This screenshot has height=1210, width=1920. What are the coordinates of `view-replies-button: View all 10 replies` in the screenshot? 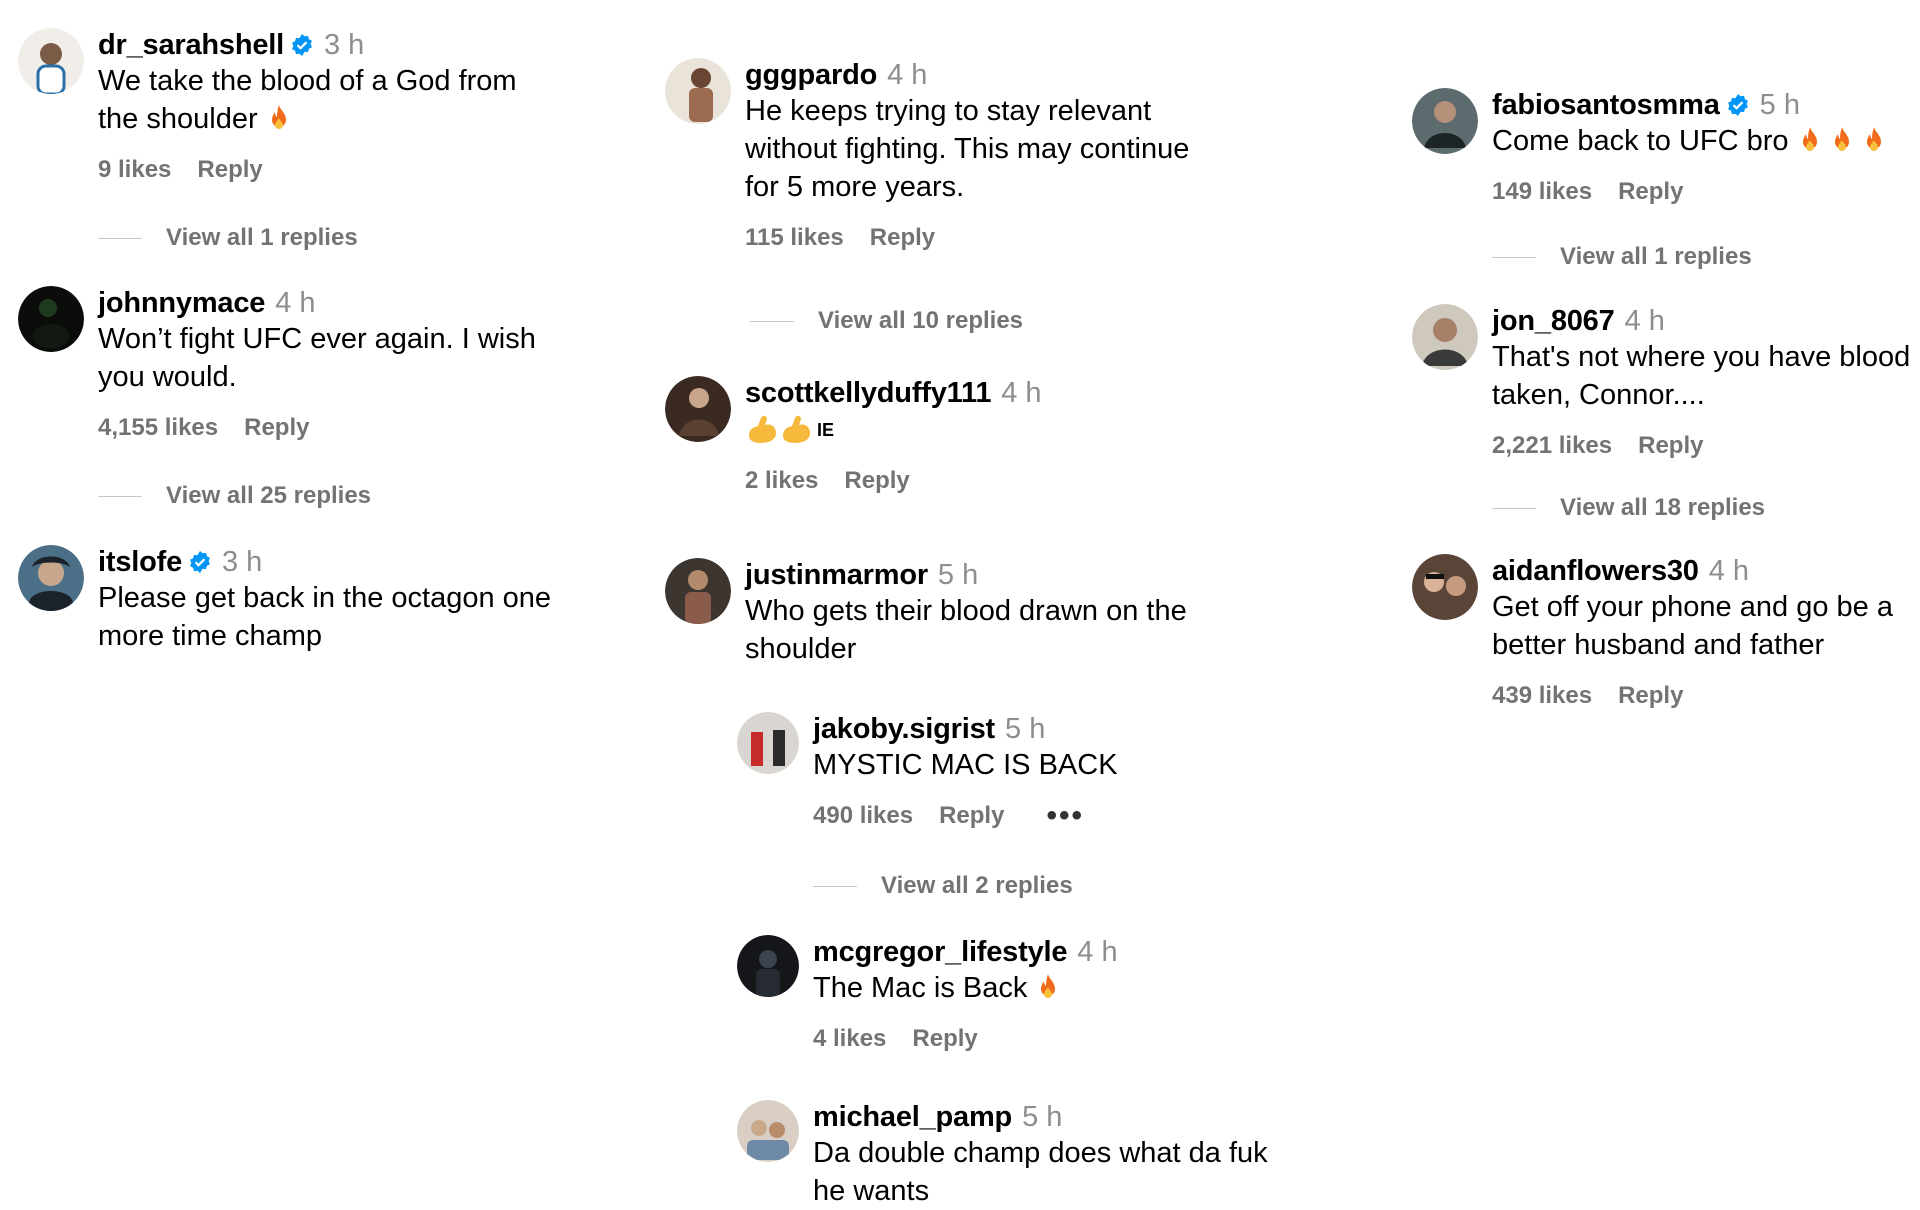 It's located at (886, 321).